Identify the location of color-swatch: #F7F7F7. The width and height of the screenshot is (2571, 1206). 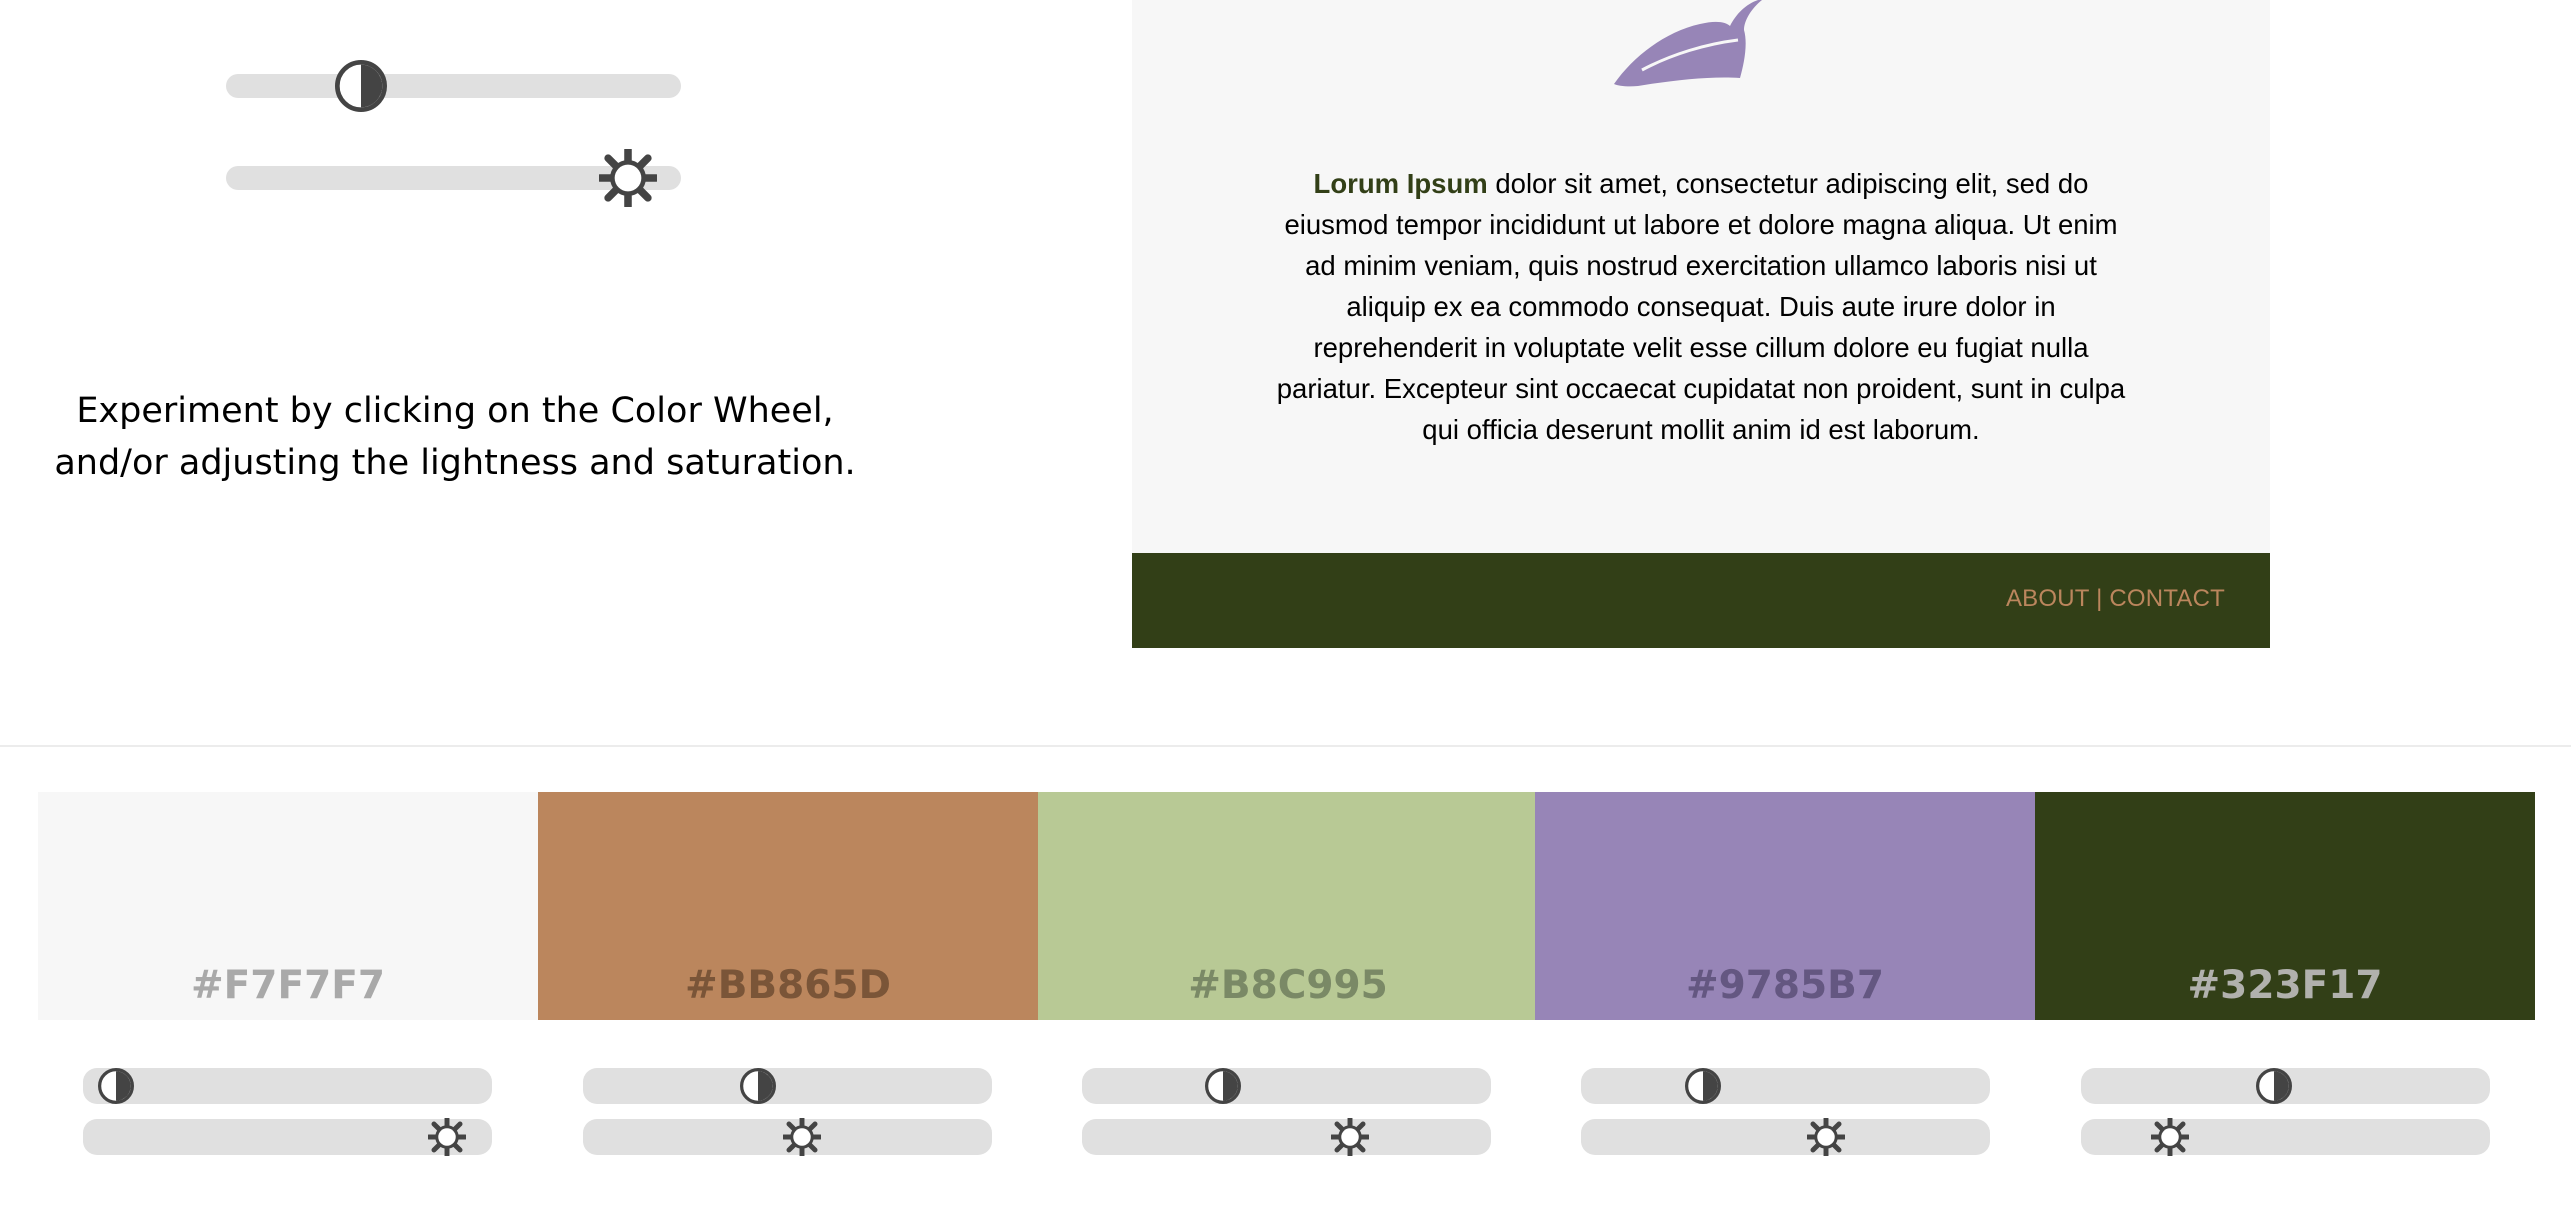
(288, 906).